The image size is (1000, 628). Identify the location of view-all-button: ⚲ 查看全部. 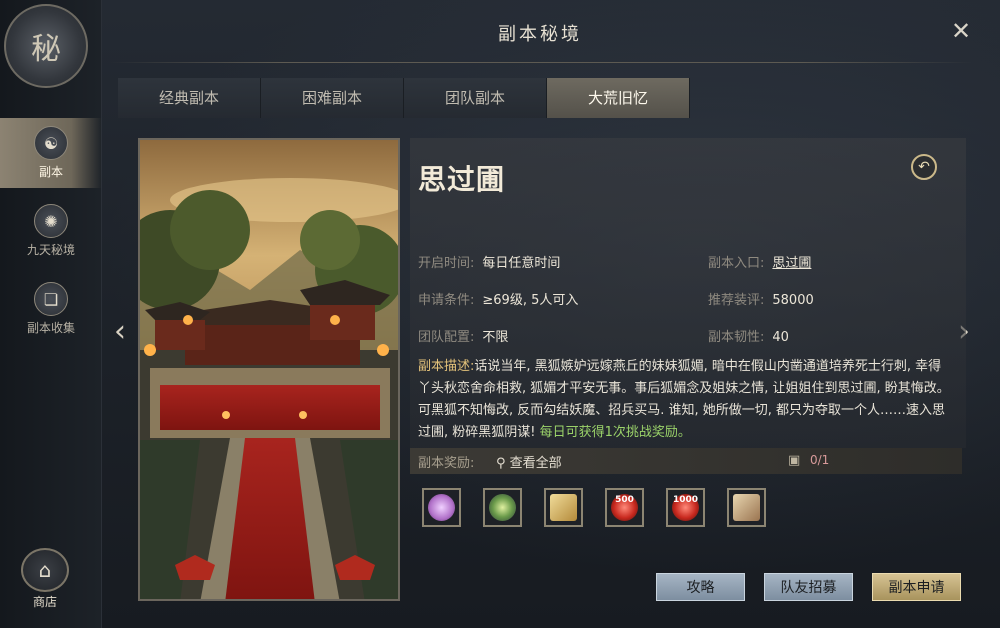
(529, 461).